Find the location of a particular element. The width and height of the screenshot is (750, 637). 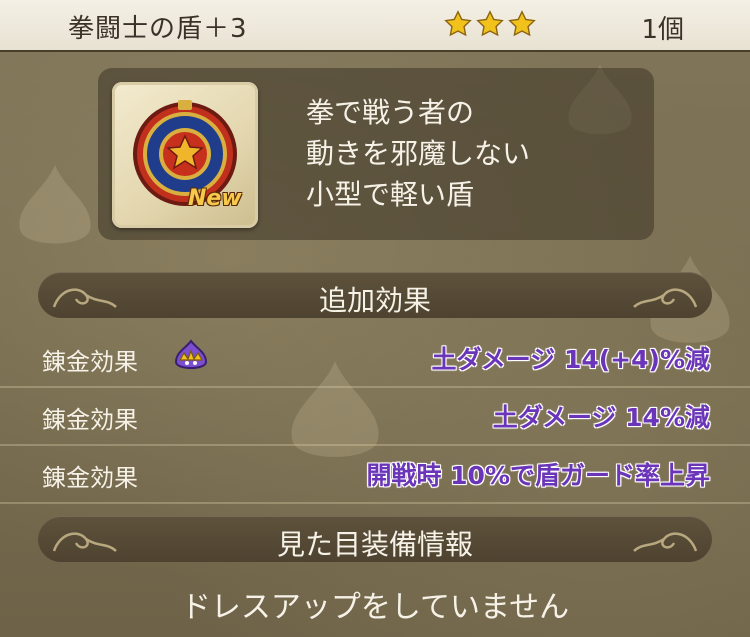

bg-slime-pattern is located at coordinates (55, 204).